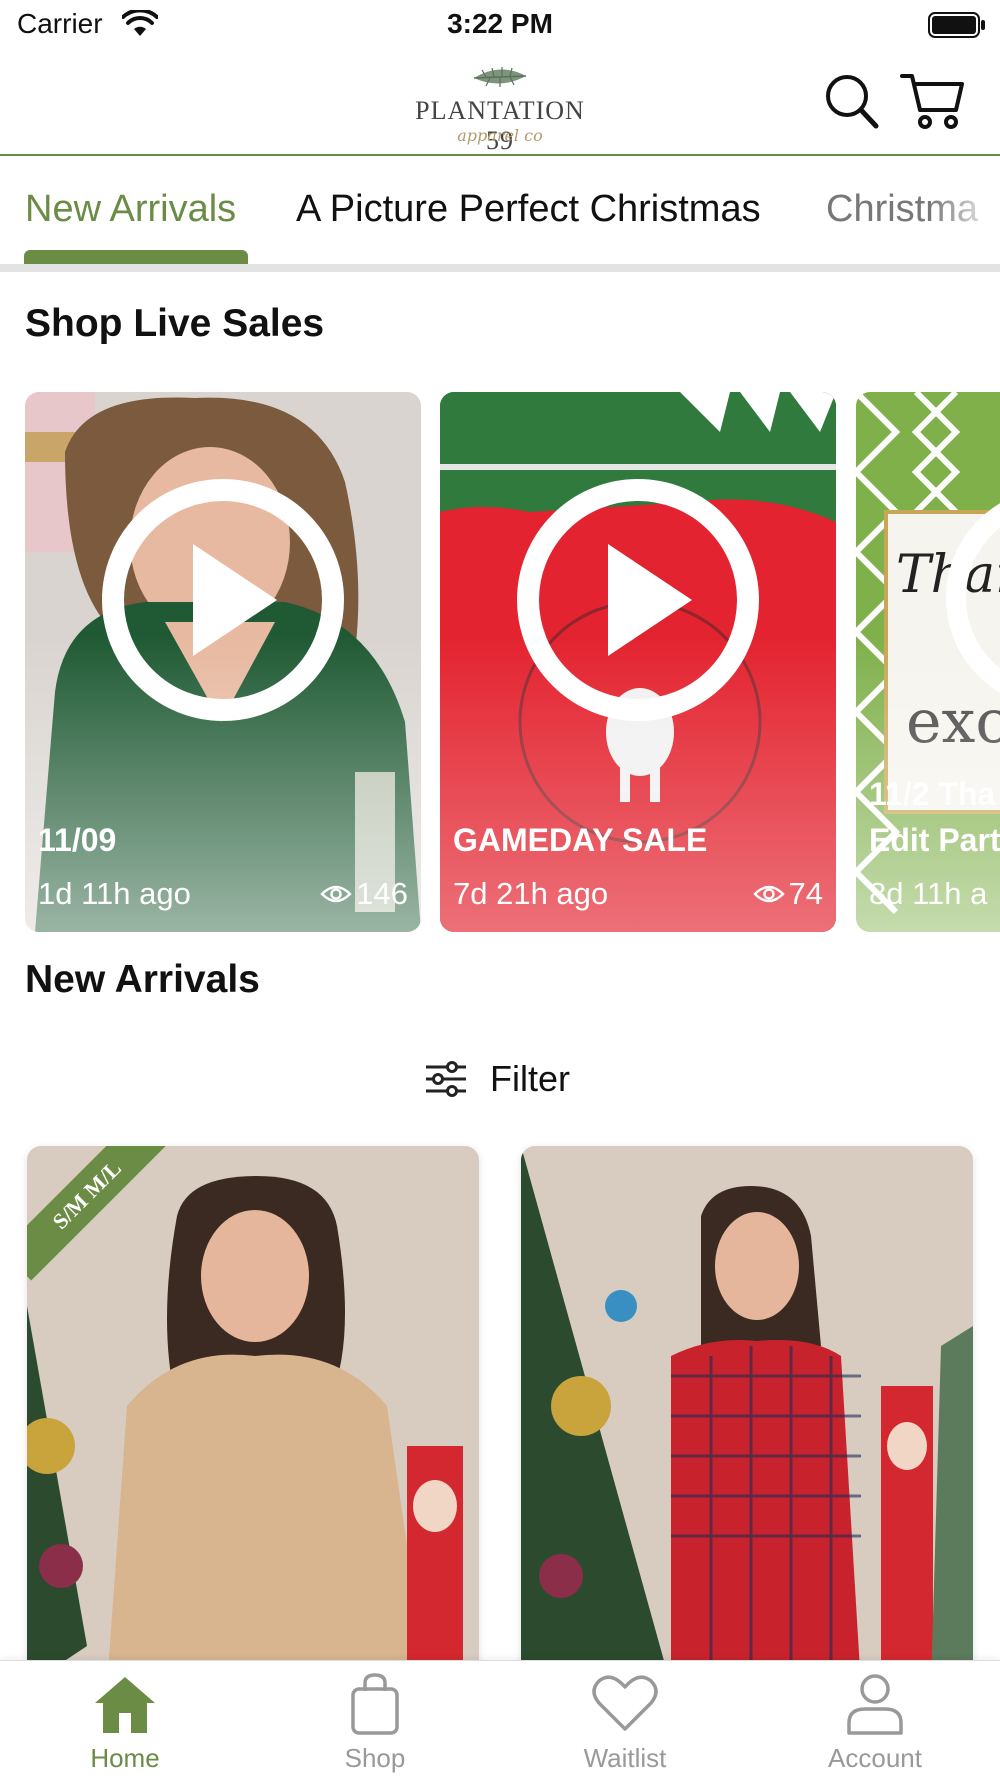  I want to click on status-time: 3:22 PM, so click(500, 23).